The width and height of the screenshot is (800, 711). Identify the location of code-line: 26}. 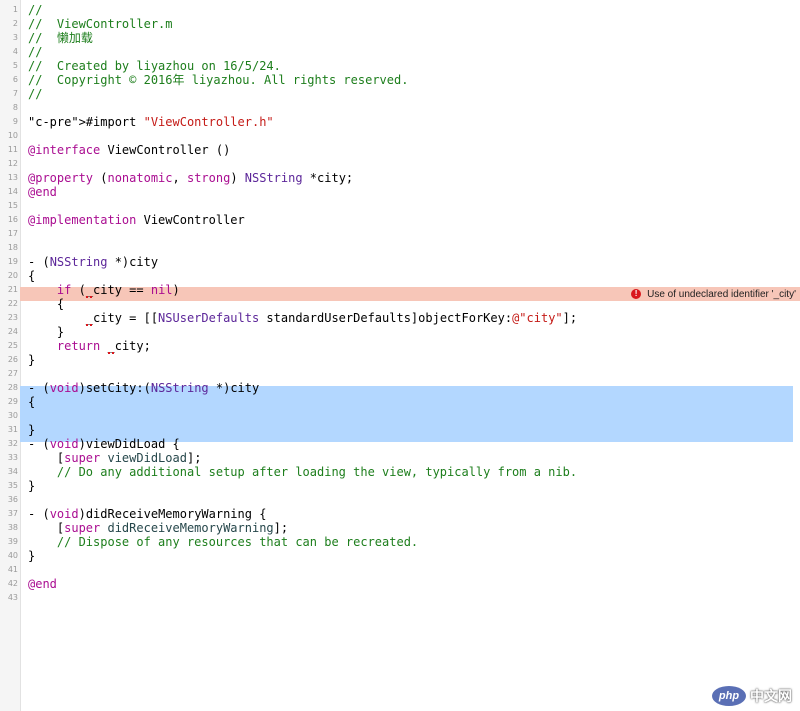
(400, 360).